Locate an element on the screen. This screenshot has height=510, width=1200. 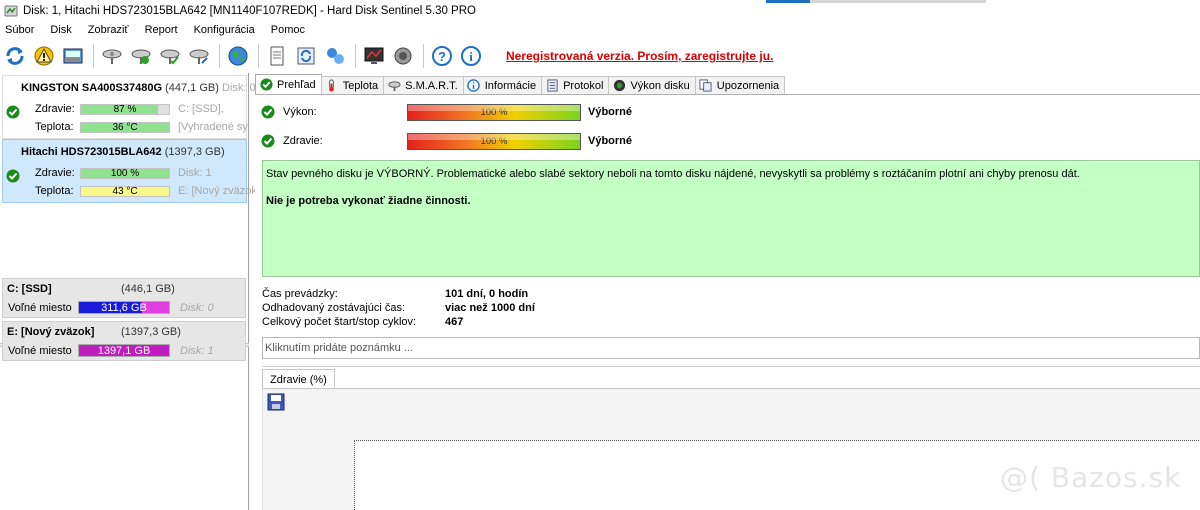
satellite-green-icon is located at coordinates (141, 56).